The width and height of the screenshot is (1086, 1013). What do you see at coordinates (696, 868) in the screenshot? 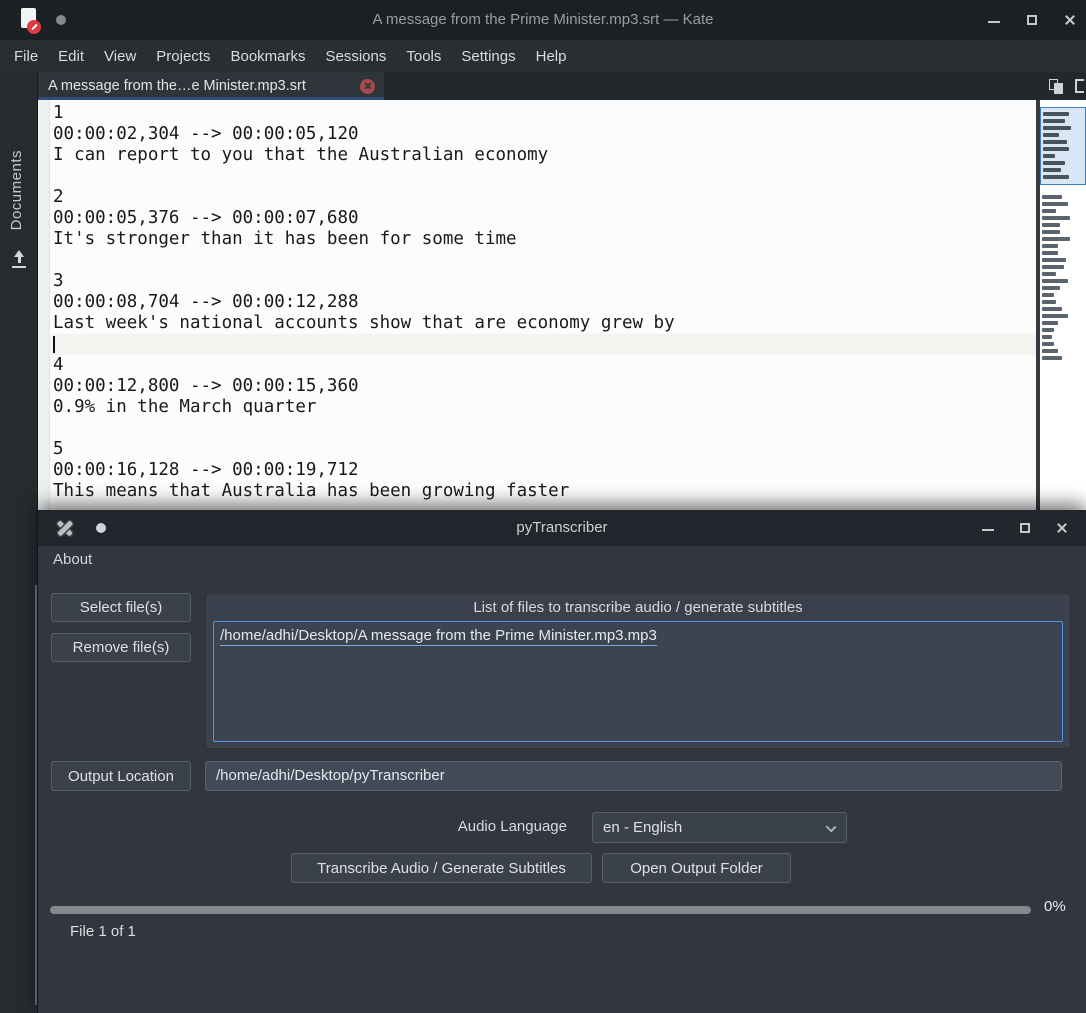
I see `open-output-folder-button: Open Output Folder` at bounding box center [696, 868].